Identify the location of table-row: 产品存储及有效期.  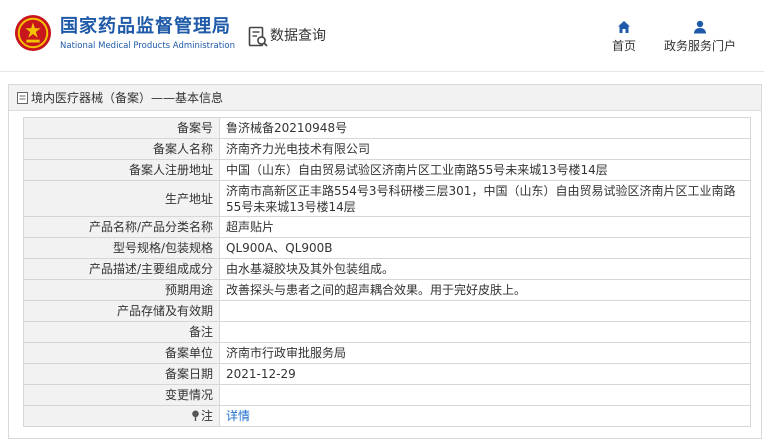
(387, 311).